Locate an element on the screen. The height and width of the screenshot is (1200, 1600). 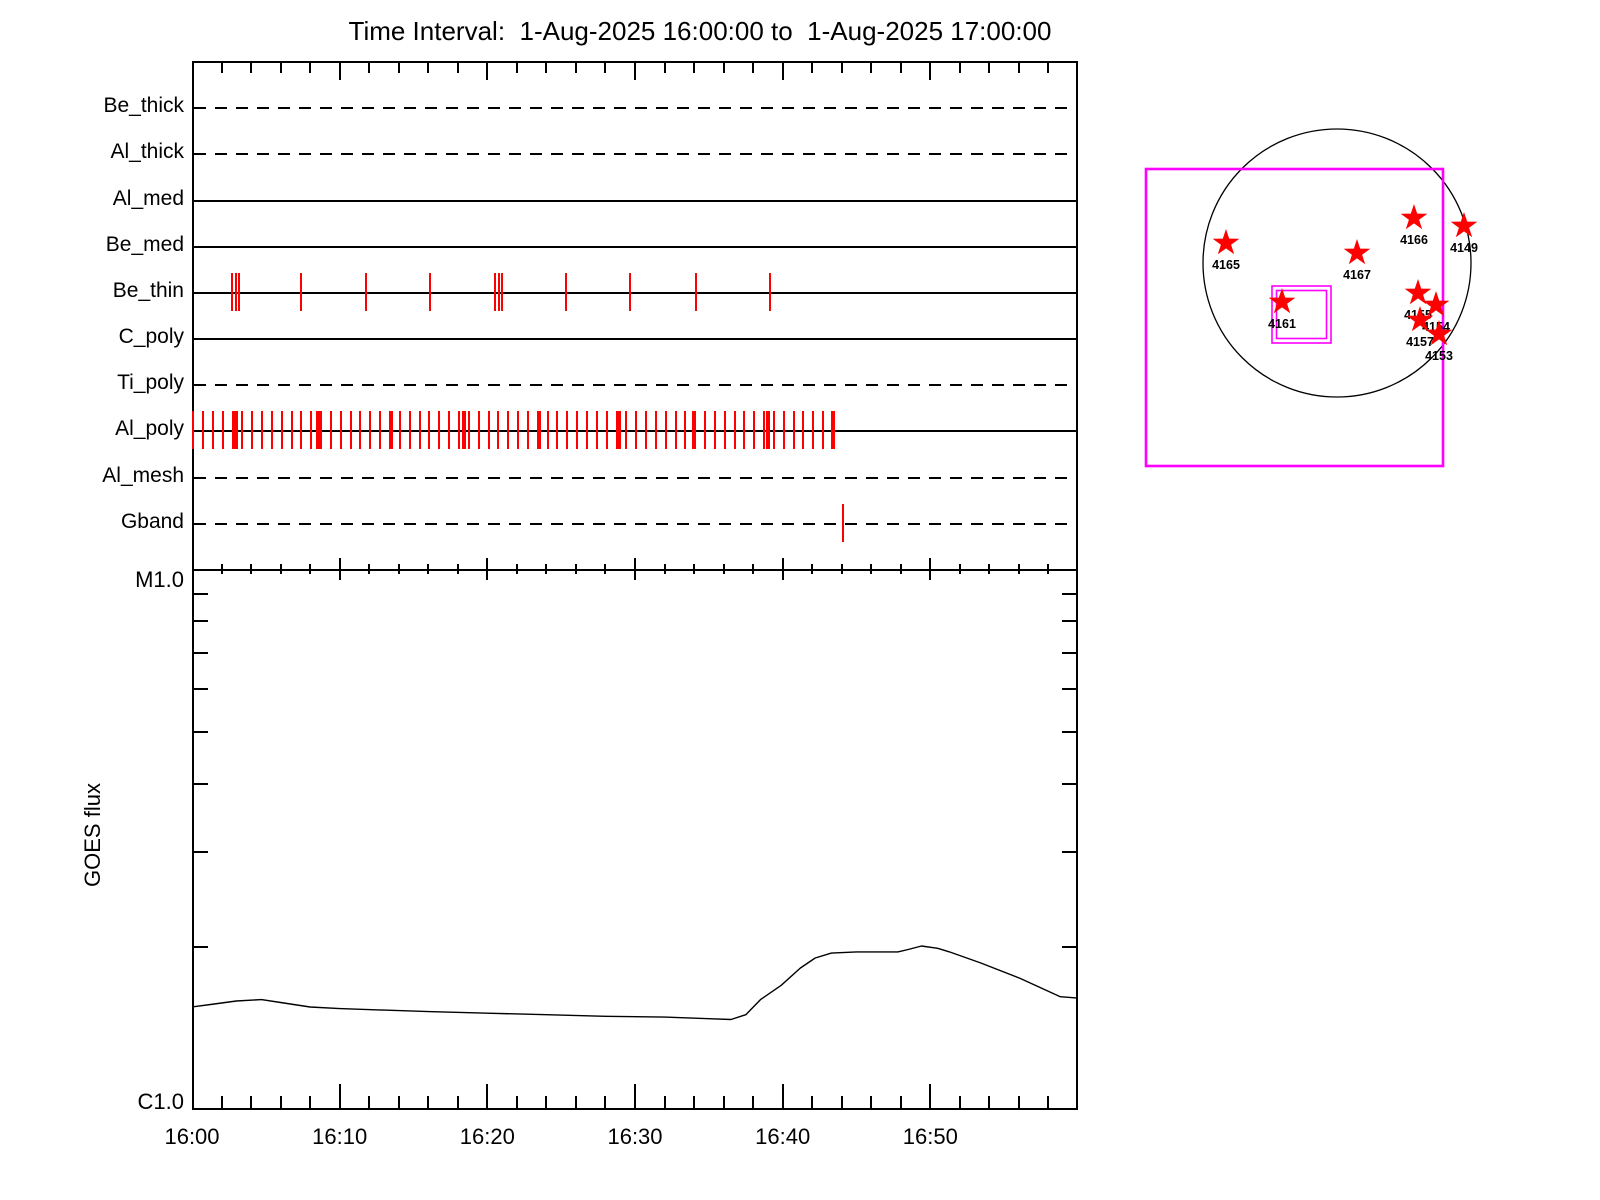
timeline-row-label: C_poly is located at coordinates (151, 336).